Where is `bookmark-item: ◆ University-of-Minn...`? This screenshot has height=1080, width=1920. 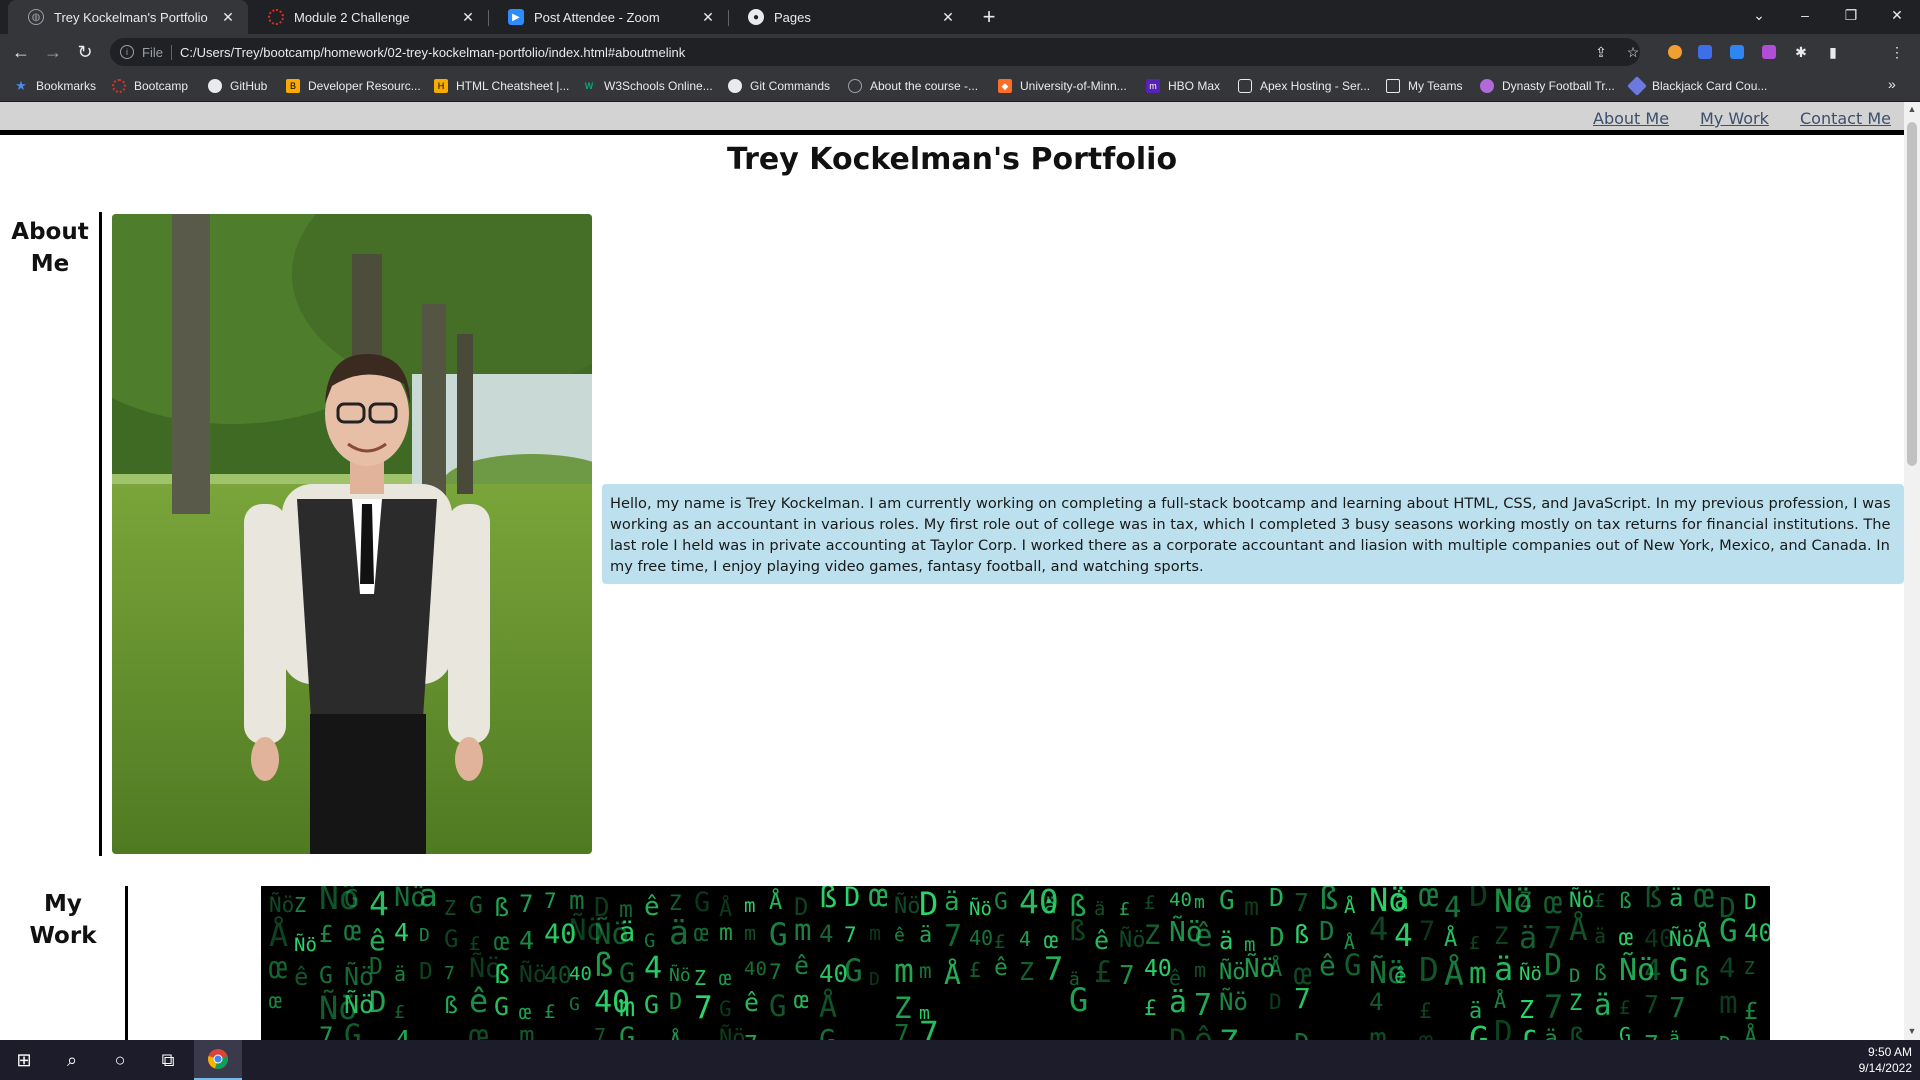
bookmark-item: ◆ University-of-Minn... is located at coordinates (1062, 86).